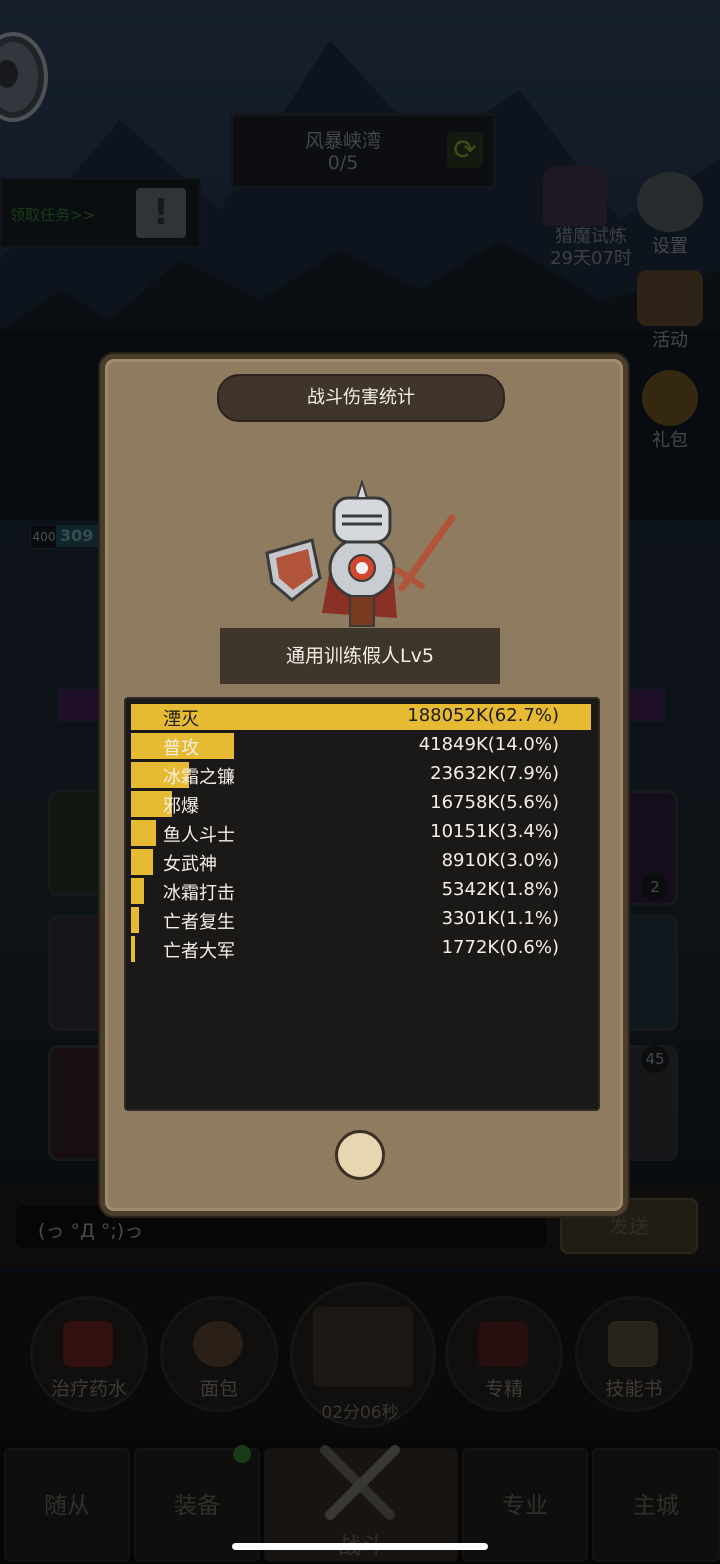 This screenshot has height=1564, width=720. I want to click on damage-value: 23632K(7.9%), so click(494, 773).